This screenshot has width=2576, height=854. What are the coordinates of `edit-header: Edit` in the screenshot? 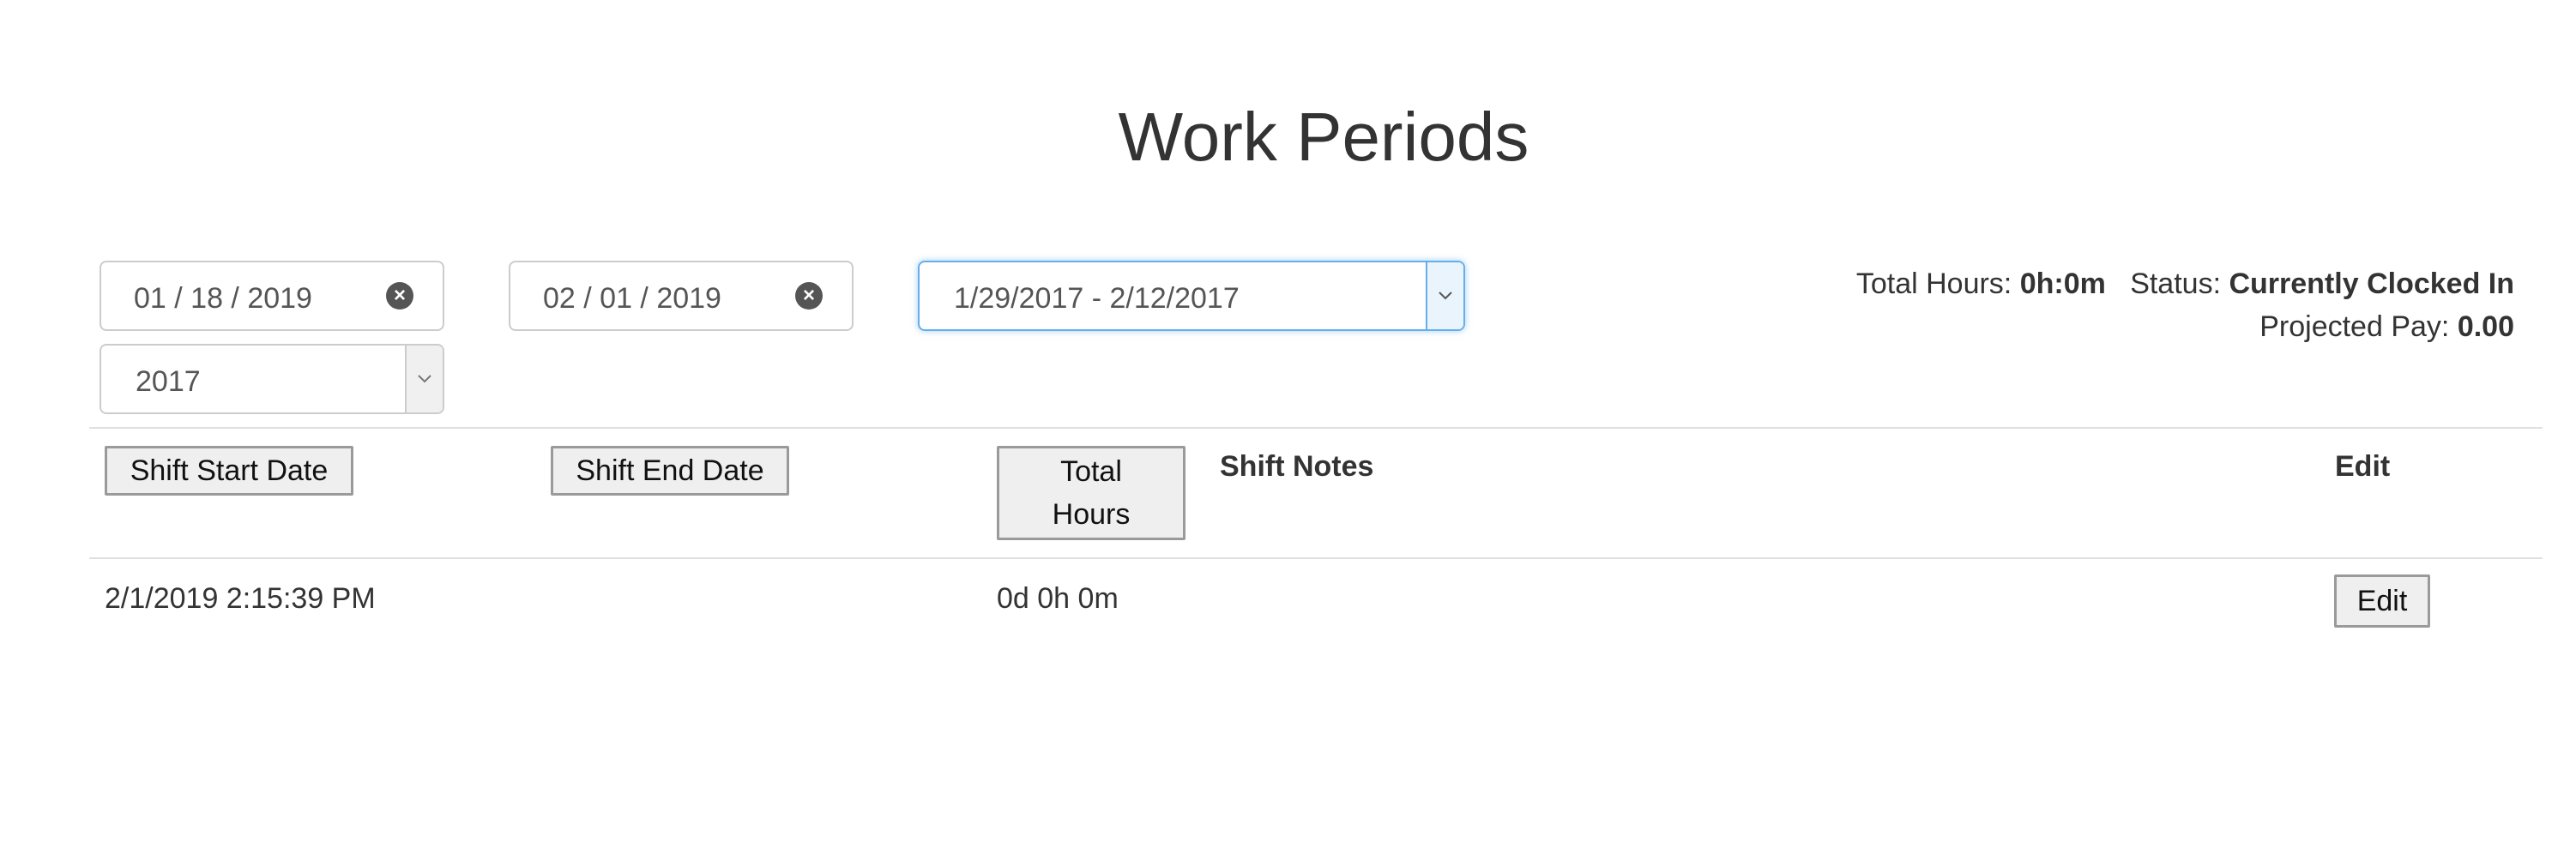 It's located at (2363, 466).